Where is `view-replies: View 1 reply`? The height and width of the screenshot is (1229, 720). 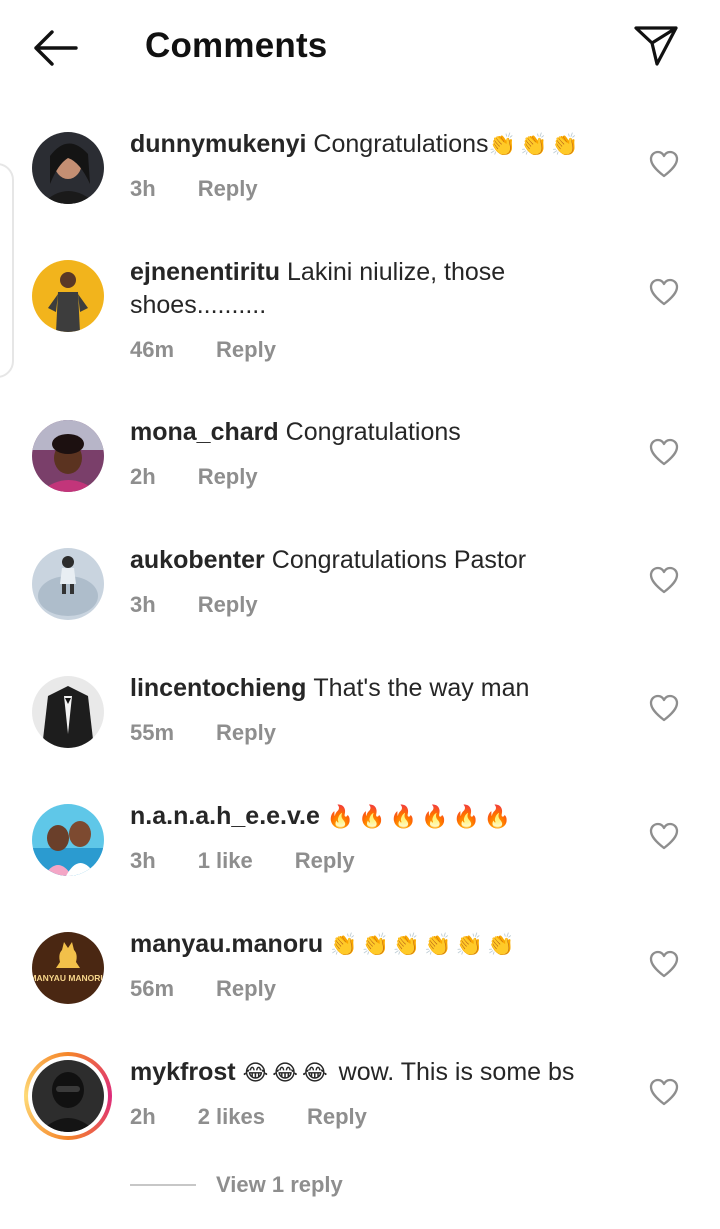 view-replies: View 1 reply is located at coordinates (236, 1185).